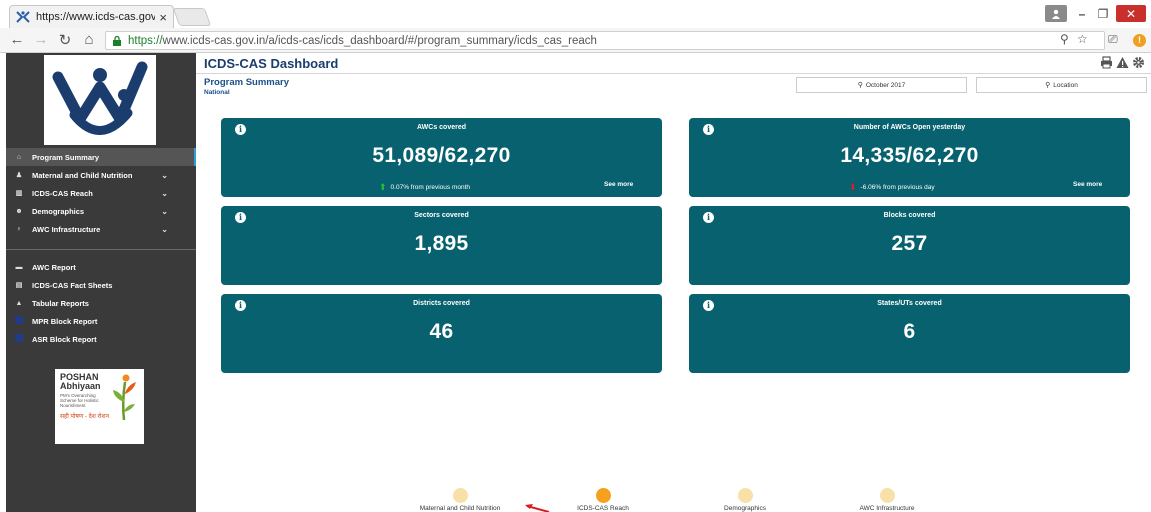 The width and height of the screenshot is (1151, 512). What do you see at coordinates (117, 40) in the screenshot?
I see `lock-icon` at bounding box center [117, 40].